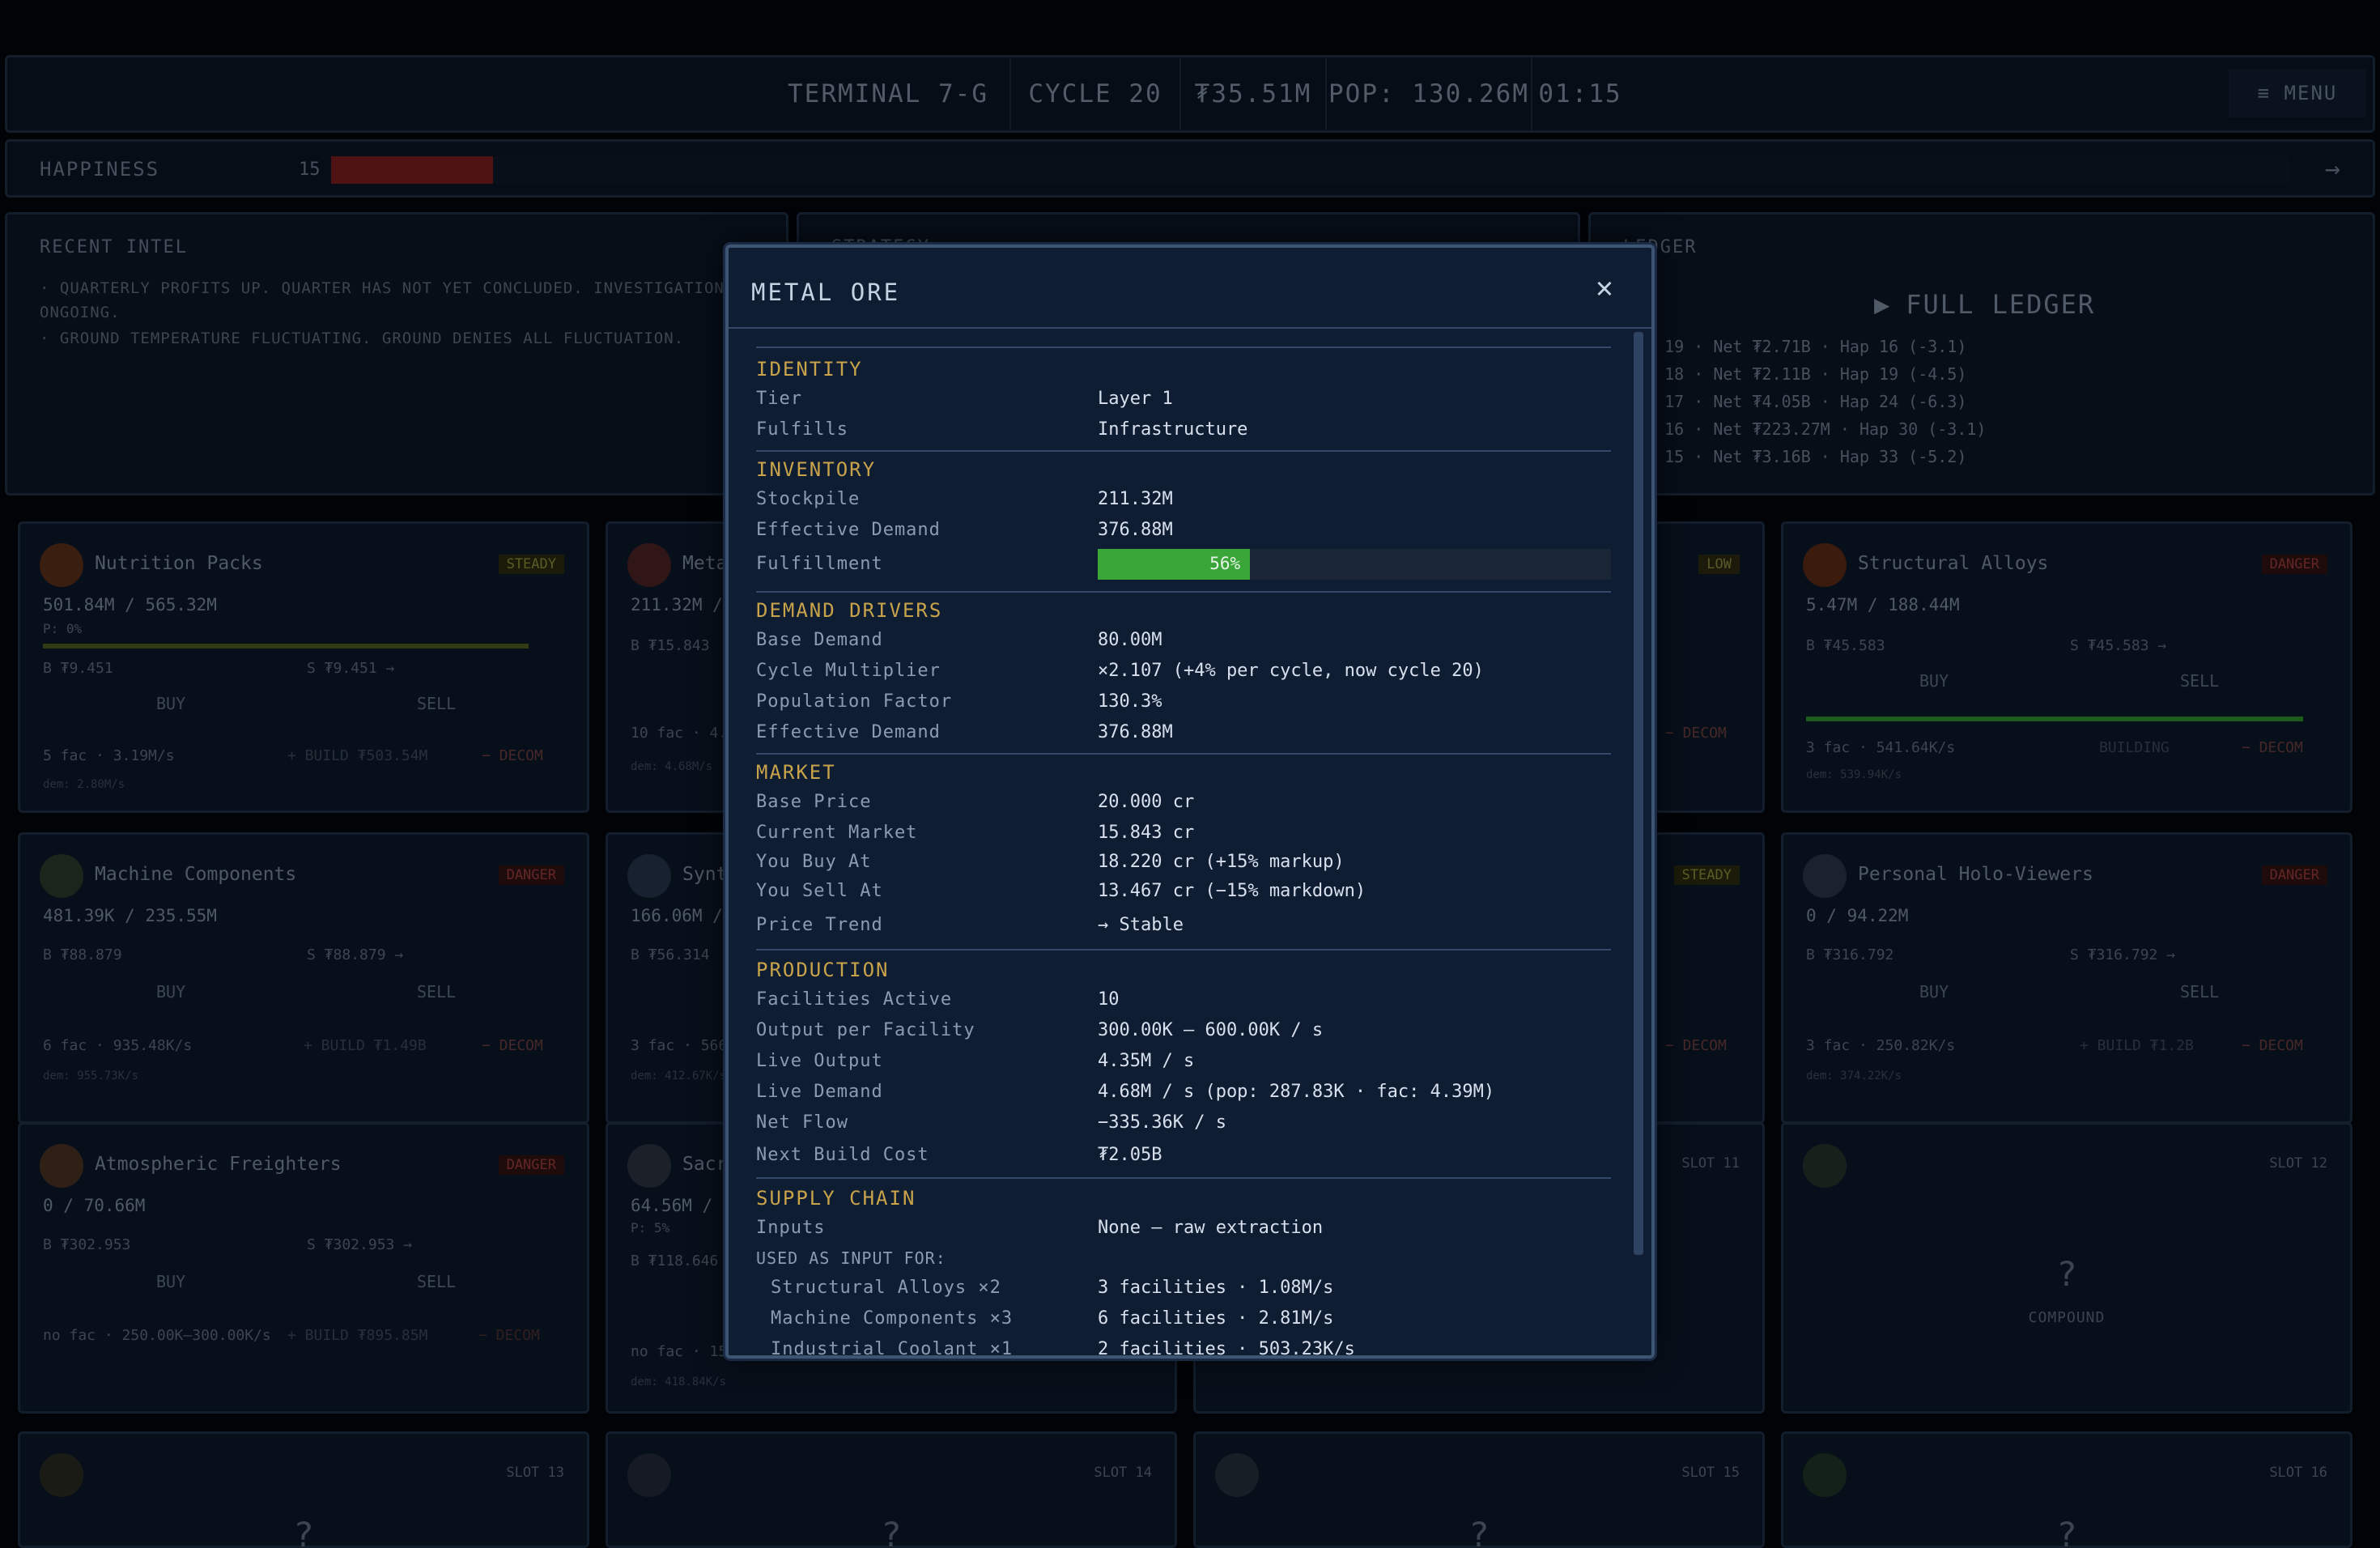 The image size is (2380, 1548). What do you see at coordinates (854, 1000) in the screenshot?
I see `facilities-active-label: Facilities Active` at bounding box center [854, 1000].